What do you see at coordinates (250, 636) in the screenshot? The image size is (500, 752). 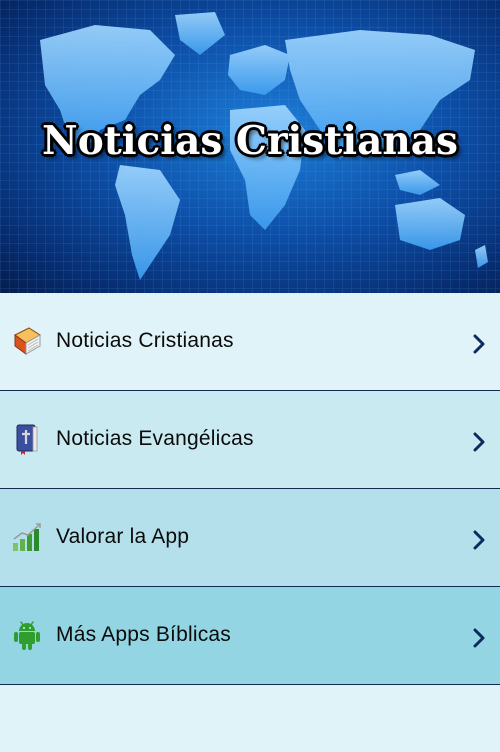 I see `menu-item-mas-apps-biblicas: Más Apps Bíblicas` at bounding box center [250, 636].